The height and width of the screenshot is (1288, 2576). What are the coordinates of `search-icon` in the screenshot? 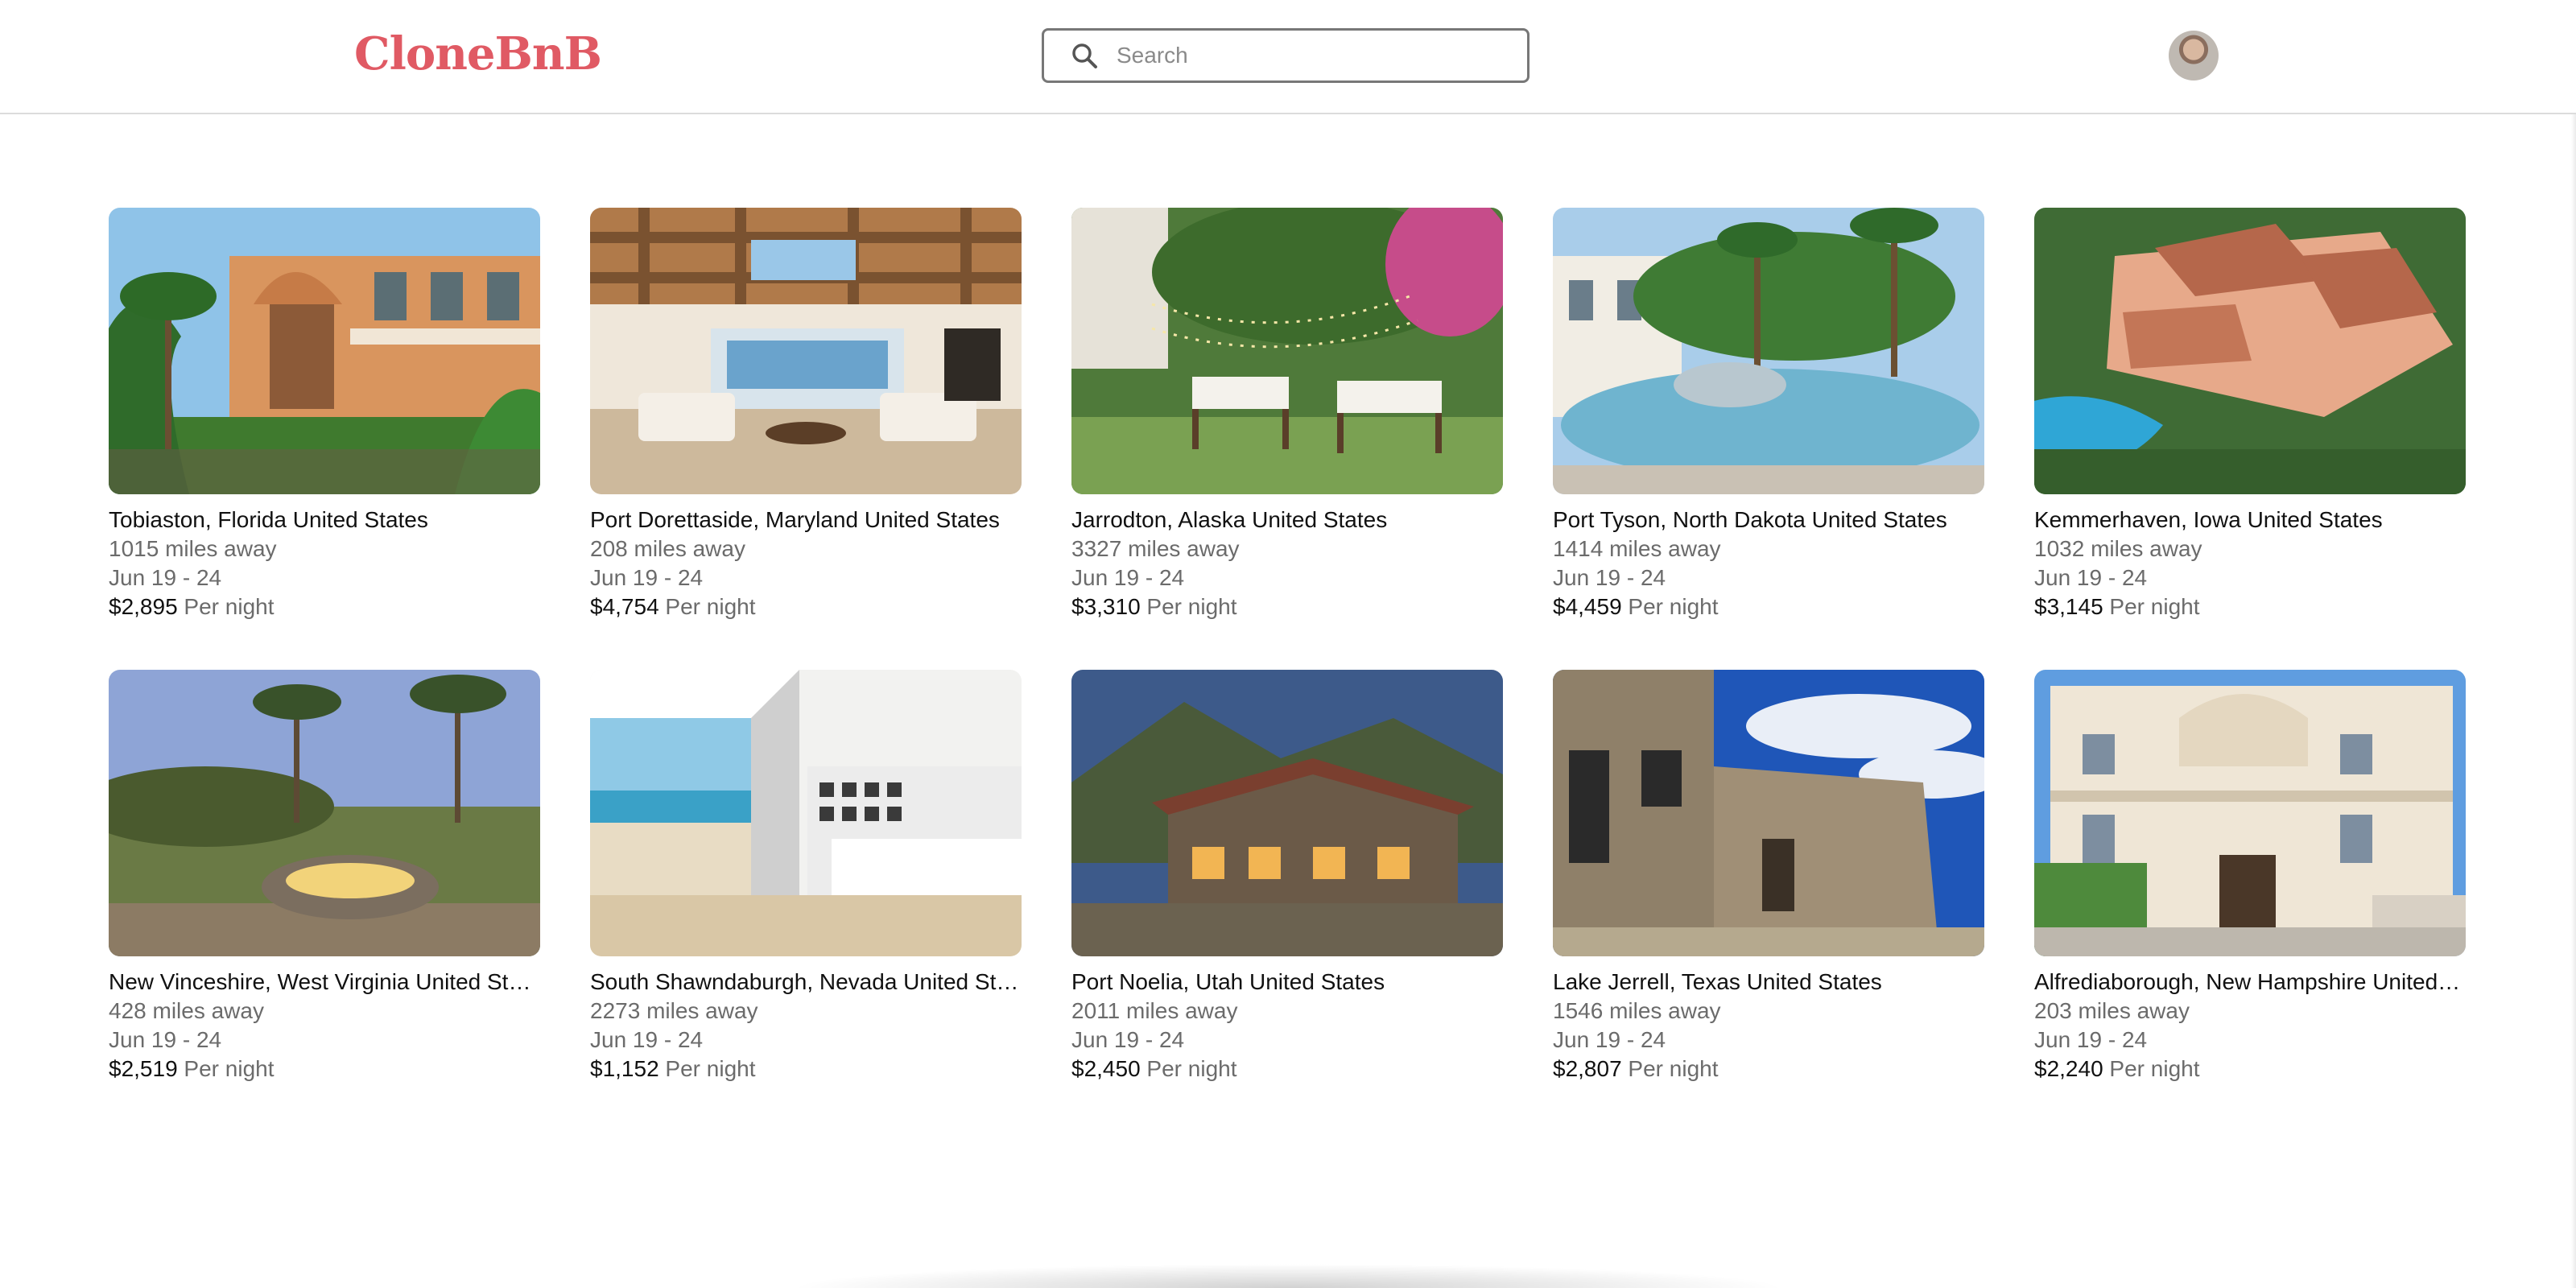 It's located at (1084, 55).